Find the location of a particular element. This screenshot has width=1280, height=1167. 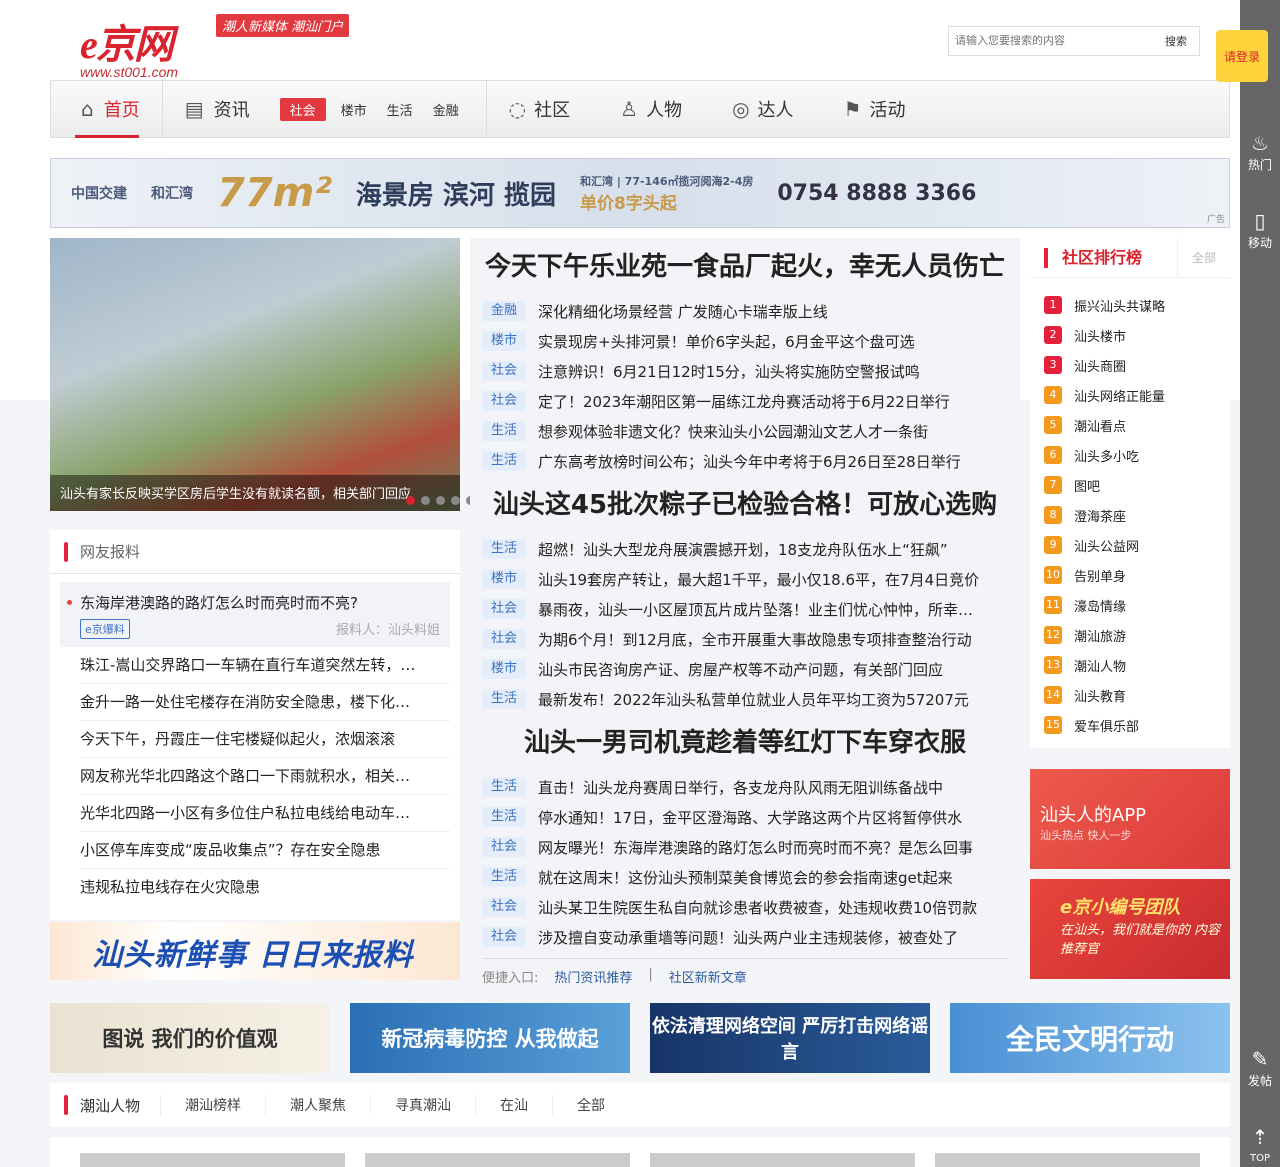

nav-activity: ⚑ 活动 is located at coordinates (875, 109).